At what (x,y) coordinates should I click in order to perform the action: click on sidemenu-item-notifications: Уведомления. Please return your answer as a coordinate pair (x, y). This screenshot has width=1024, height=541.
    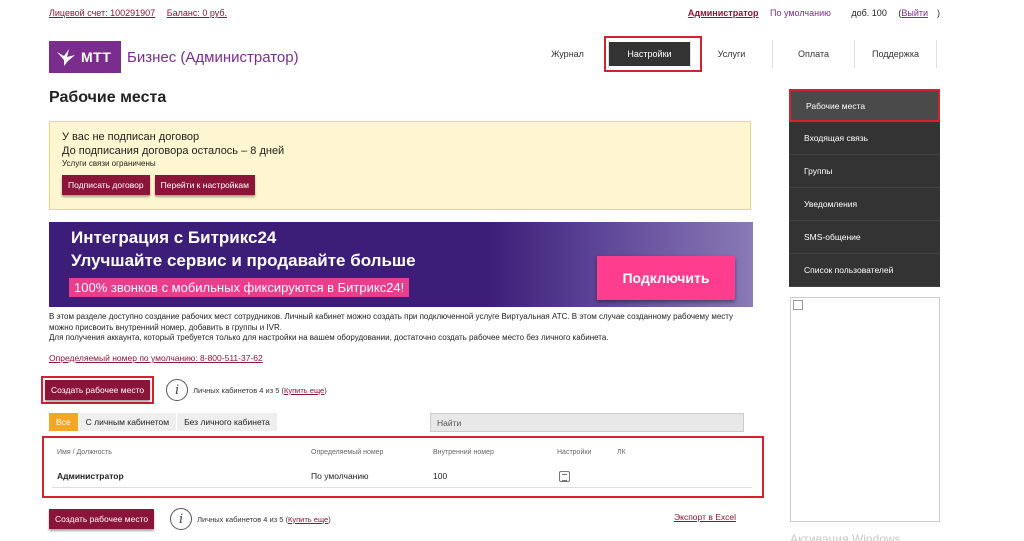
    Looking at the image, I should click on (864, 204).